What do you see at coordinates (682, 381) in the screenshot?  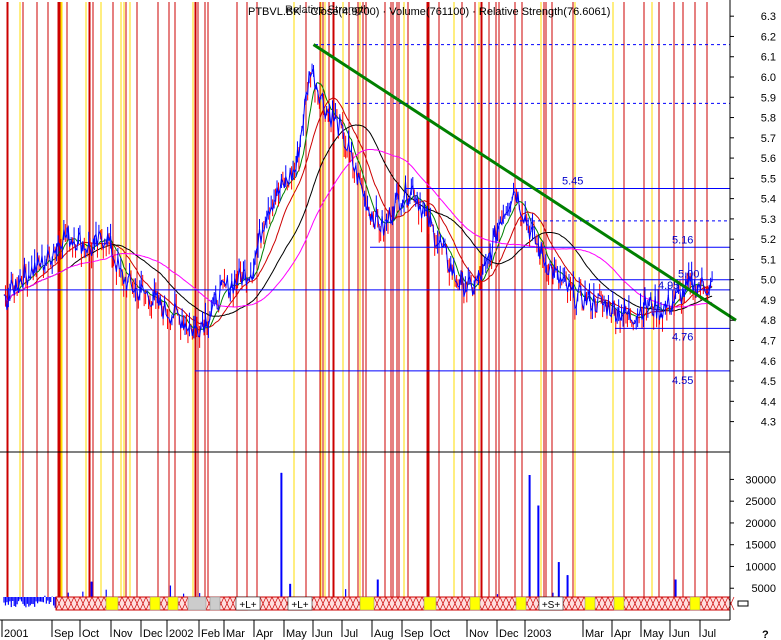 I see `level-label: 4.55` at bounding box center [682, 381].